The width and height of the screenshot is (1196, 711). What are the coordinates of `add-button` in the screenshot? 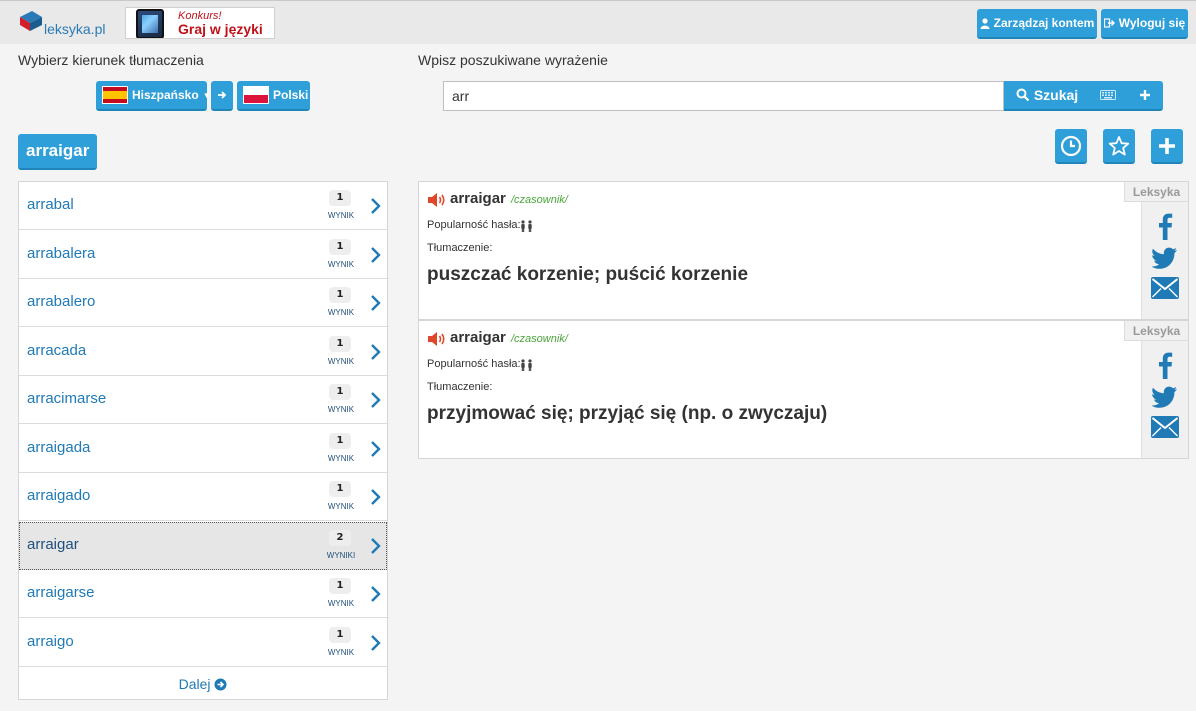 It's located at (1145, 95).